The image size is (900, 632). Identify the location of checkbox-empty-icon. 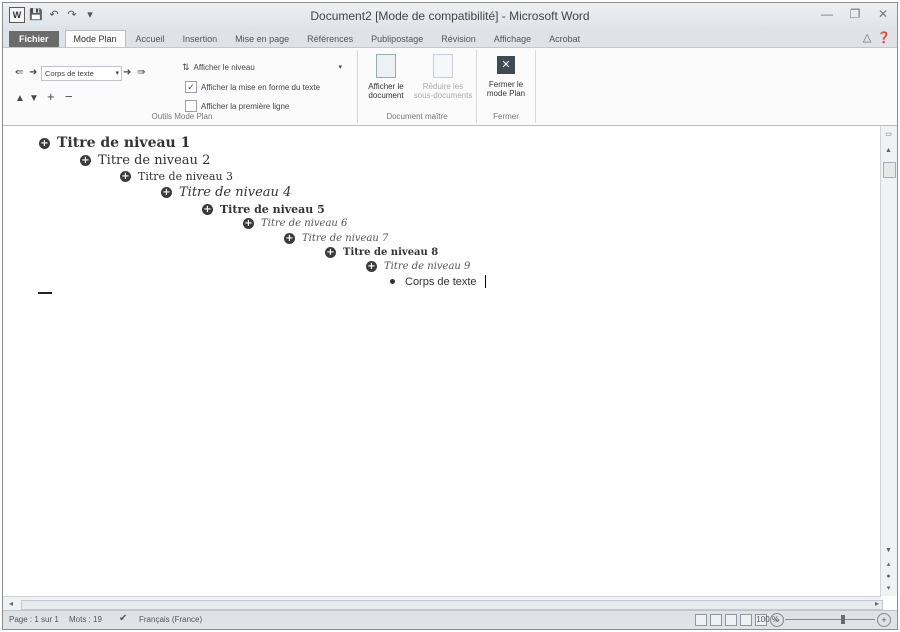
(191, 106).